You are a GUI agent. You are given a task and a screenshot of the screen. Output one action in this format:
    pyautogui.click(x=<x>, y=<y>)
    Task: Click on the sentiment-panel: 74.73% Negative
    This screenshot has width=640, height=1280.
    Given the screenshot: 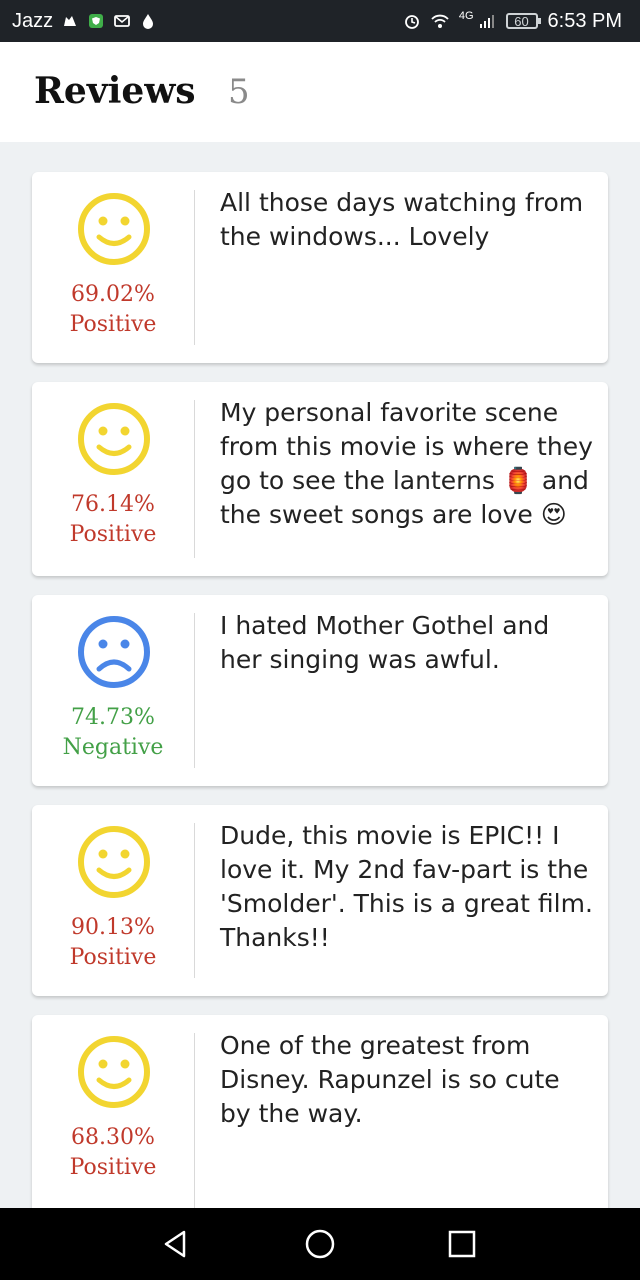 What is the action you would take?
    pyautogui.click(x=113, y=690)
    